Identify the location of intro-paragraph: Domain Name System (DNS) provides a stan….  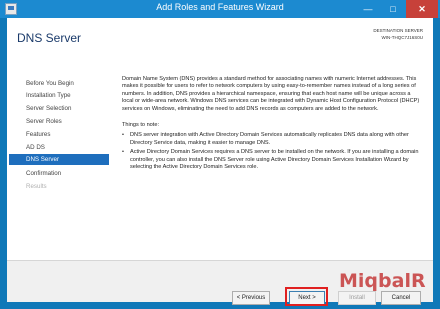
(271, 94).